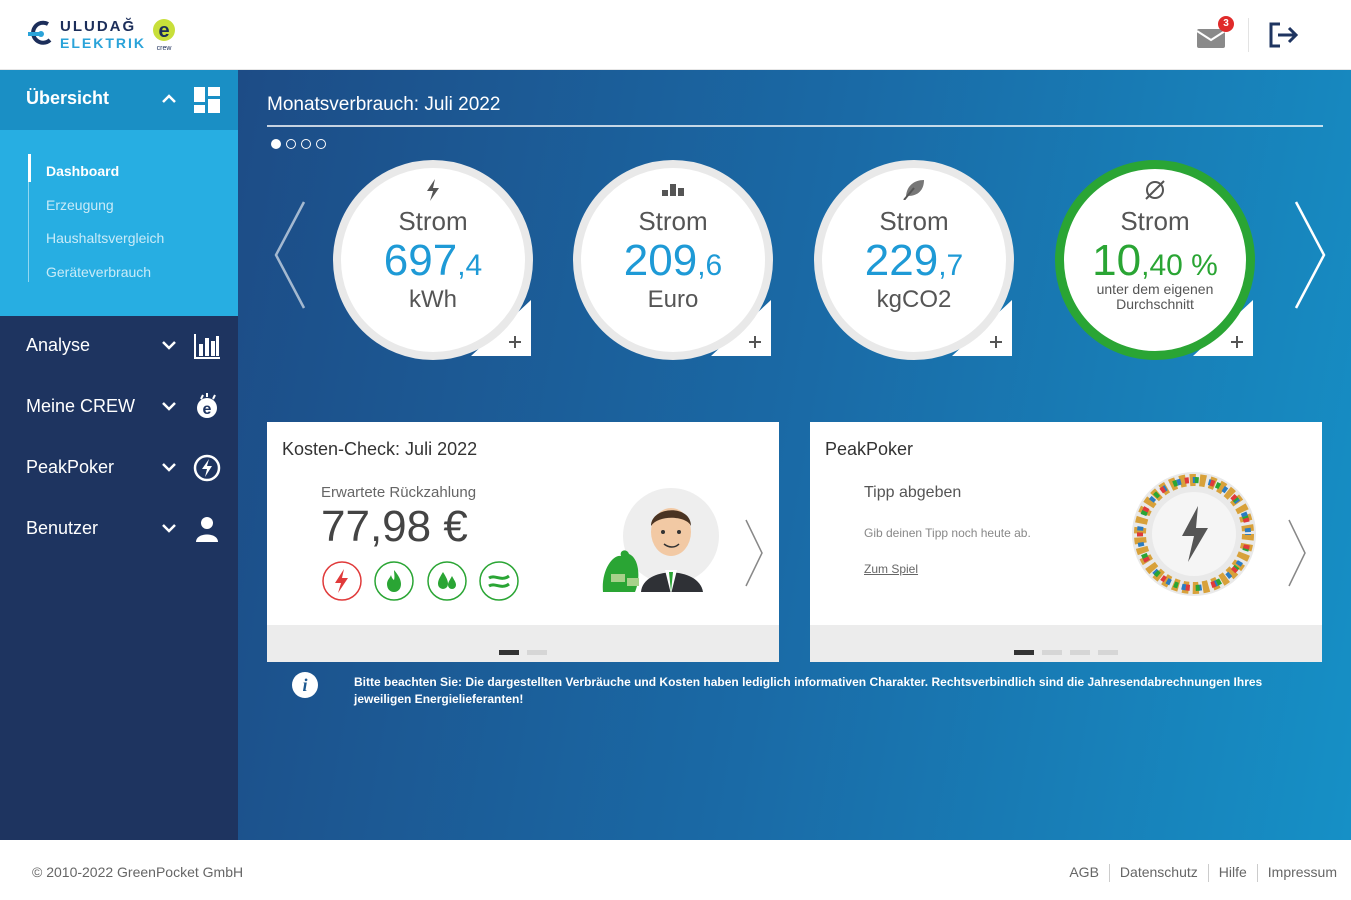 The image size is (1351, 900). I want to click on messages-button: 3, so click(1215, 33).